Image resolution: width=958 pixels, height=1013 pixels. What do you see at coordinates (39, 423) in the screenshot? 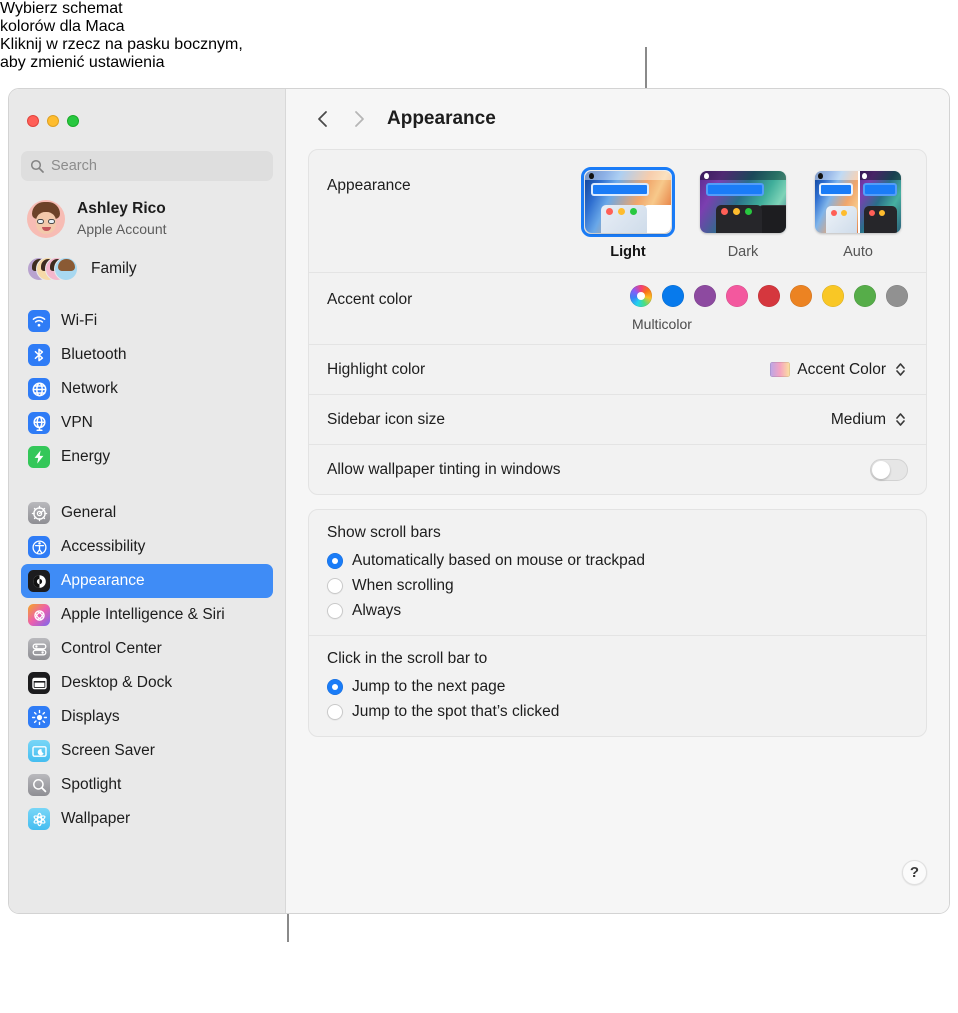
I see `vpn-globe-icon` at bounding box center [39, 423].